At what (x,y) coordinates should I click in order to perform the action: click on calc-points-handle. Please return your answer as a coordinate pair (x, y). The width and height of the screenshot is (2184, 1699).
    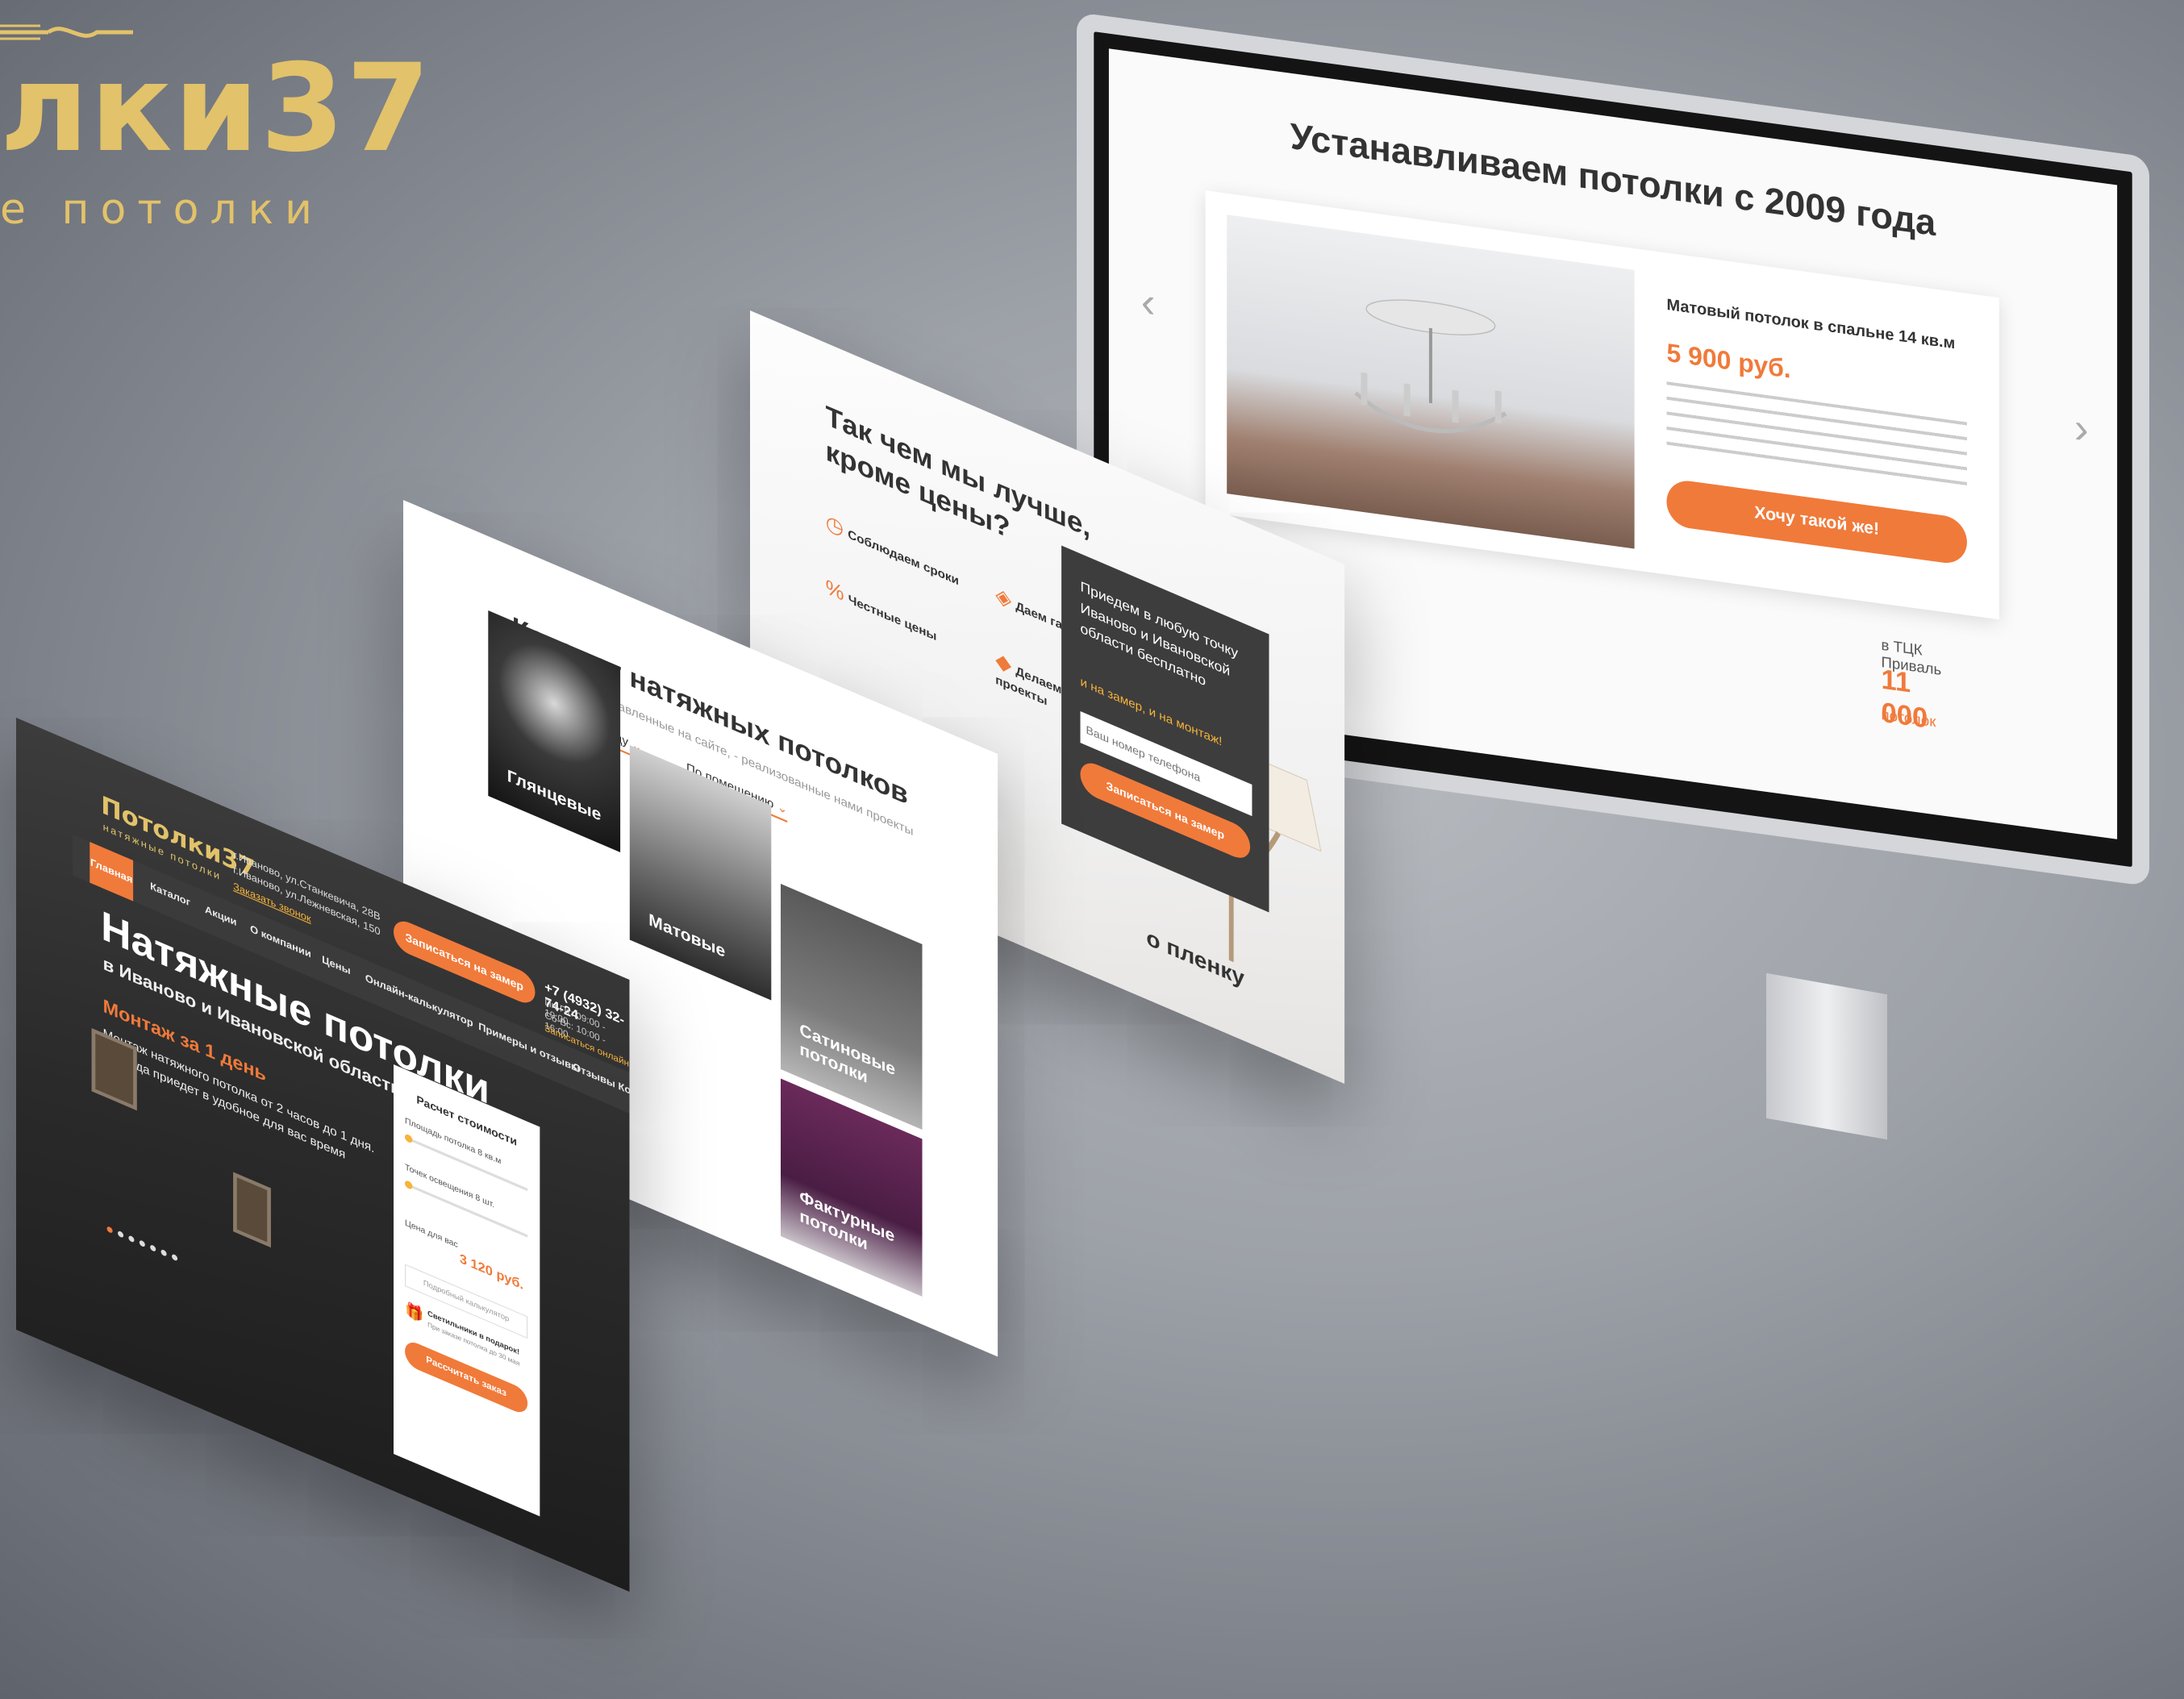
    Looking at the image, I should click on (409, 1185).